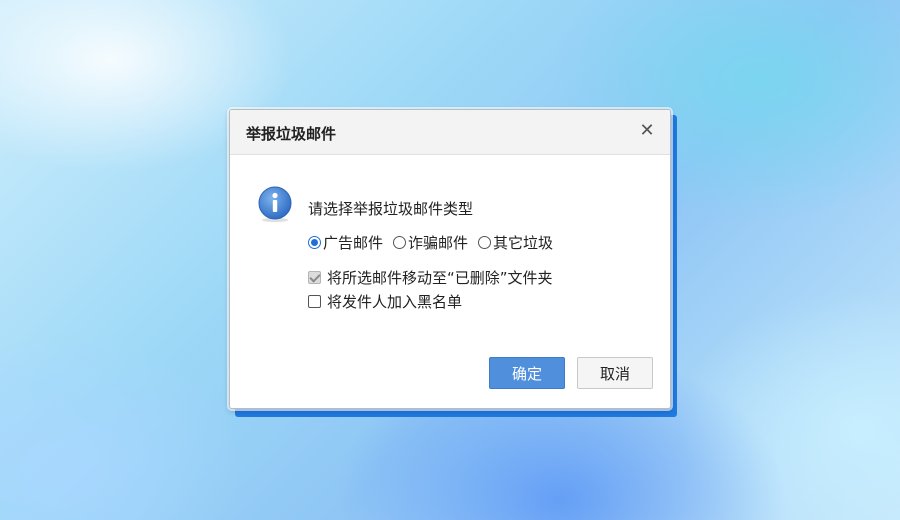 The image size is (900, 520). I want to click on move-to-deleted-option: 将所选邮件移动至“已删除”文件夹, so click(430, 277).